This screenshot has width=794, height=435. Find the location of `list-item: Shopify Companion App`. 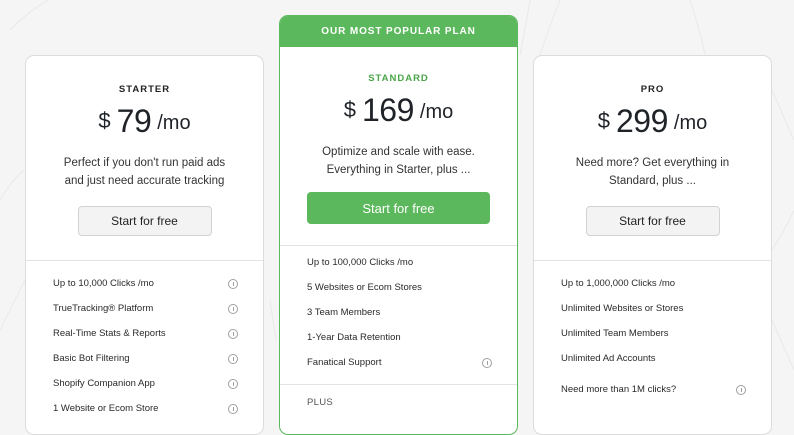

list-item: Shopify Companion App is located at coordinates (145, 383).